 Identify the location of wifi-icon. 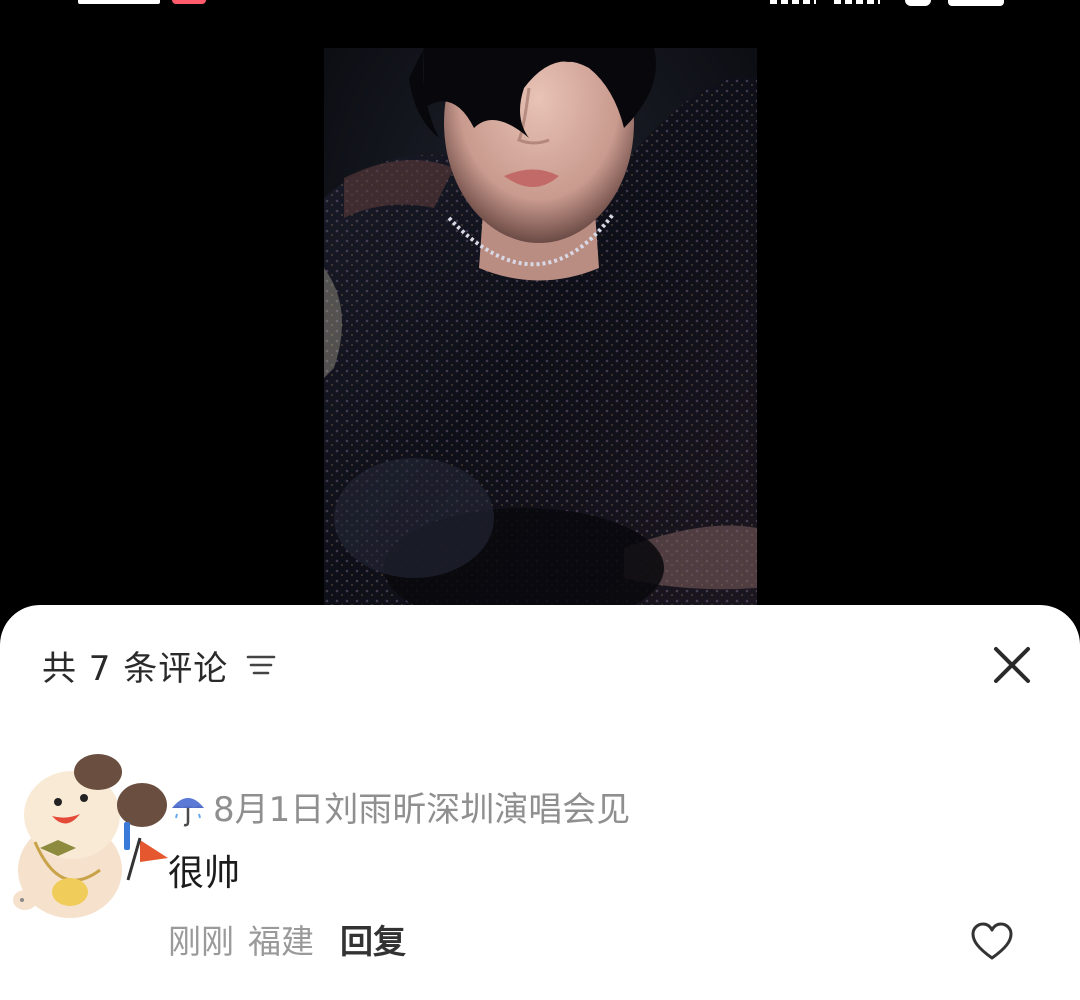
(918, 3).